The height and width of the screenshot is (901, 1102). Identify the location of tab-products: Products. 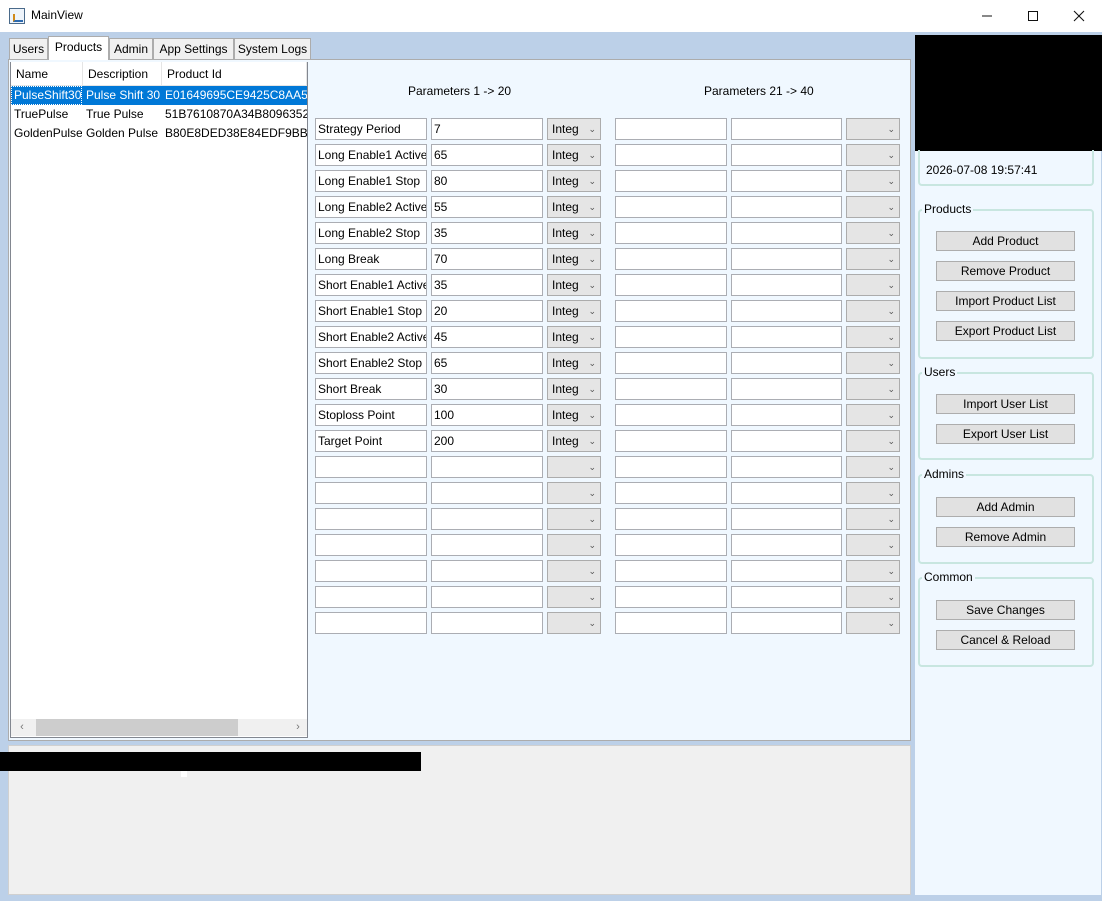
(78, 48).